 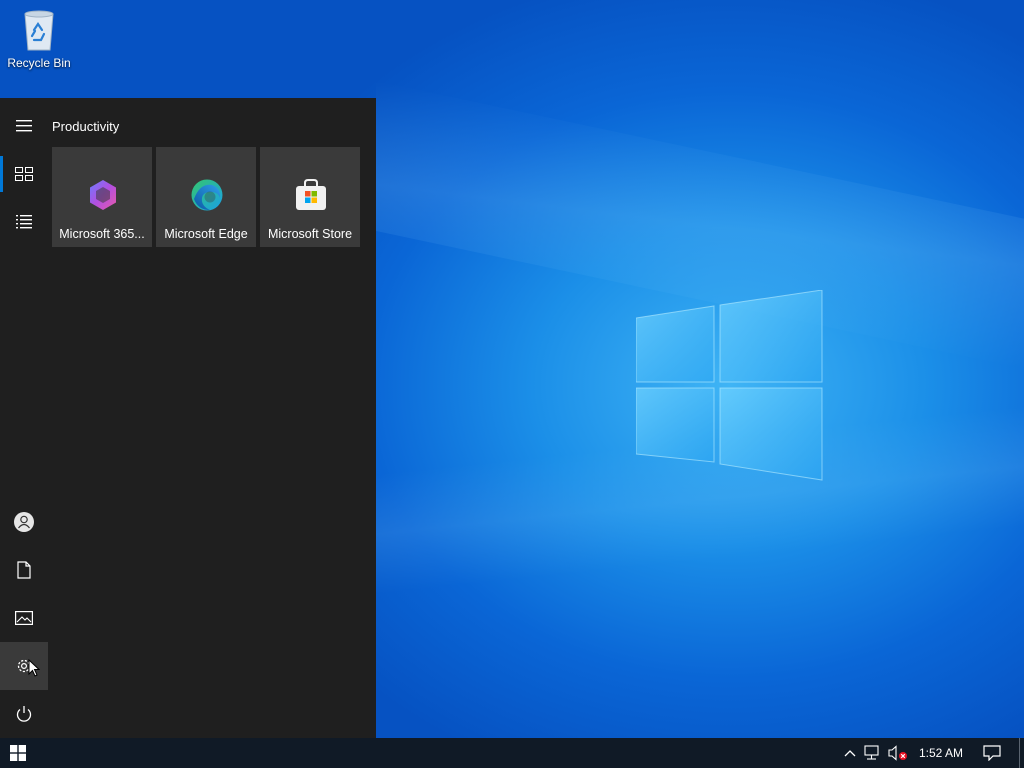 I want to click on documents-icon, so click(x=24, y=570).